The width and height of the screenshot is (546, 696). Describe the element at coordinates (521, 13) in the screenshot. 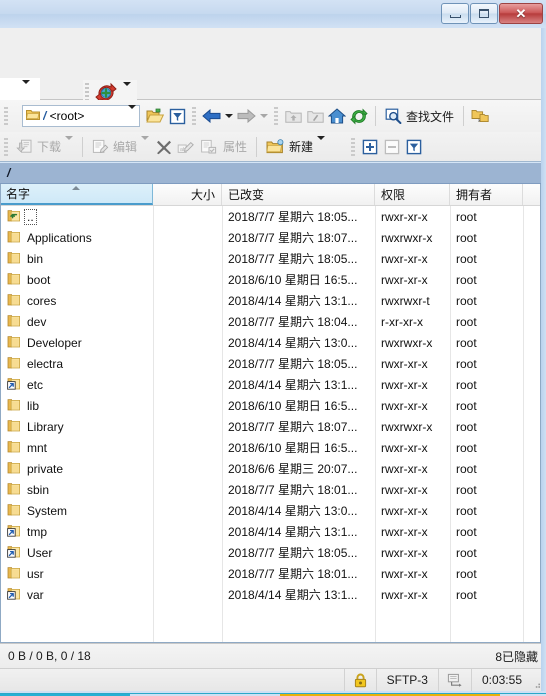

I see `close-button: ✕` at that location.